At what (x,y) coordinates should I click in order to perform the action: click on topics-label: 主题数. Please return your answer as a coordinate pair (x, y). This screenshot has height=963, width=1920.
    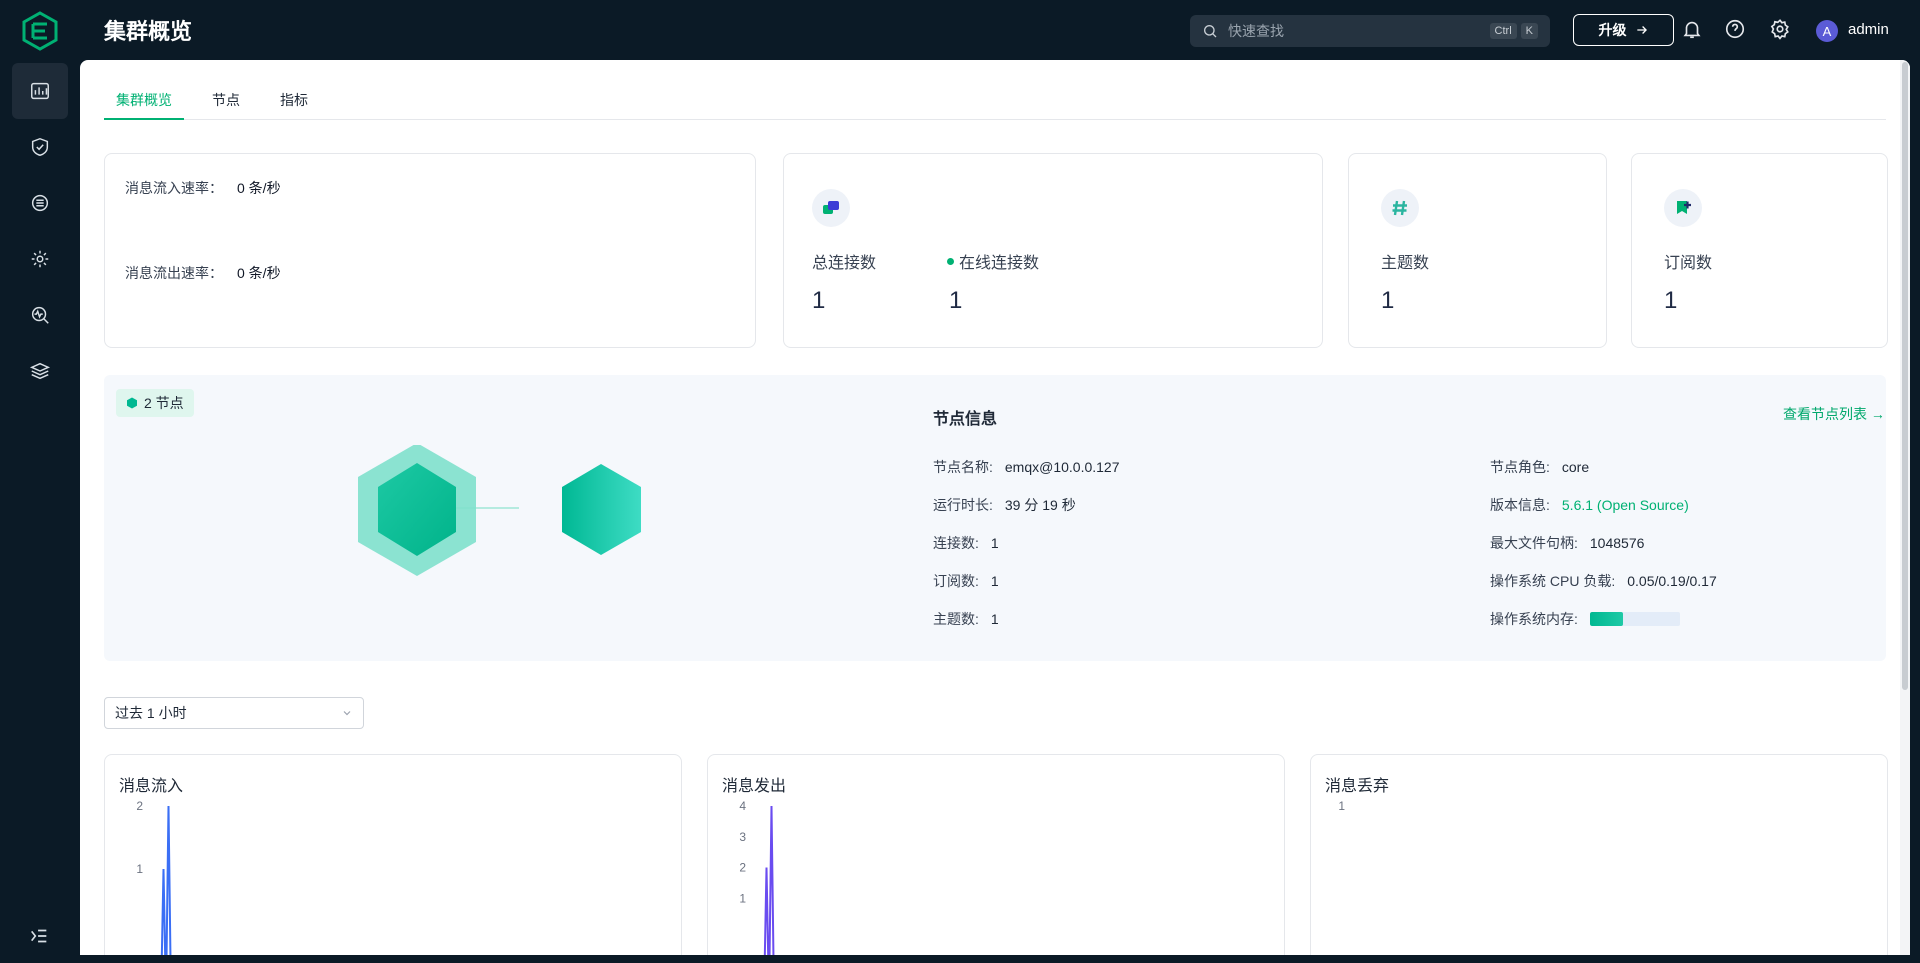
    Looking at the image, I should click on (1405, 263).